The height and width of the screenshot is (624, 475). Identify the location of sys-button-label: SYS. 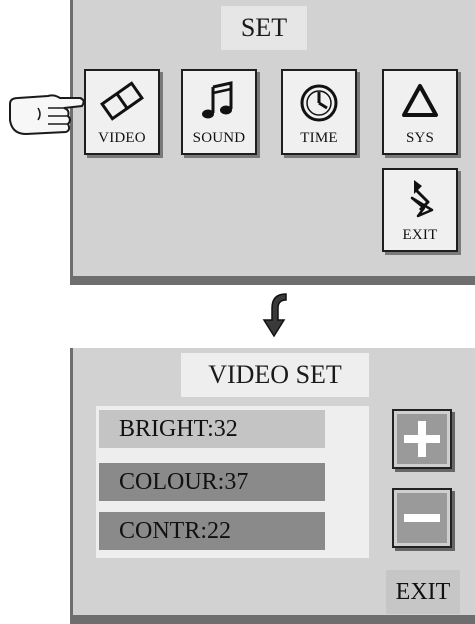
(420, 138).